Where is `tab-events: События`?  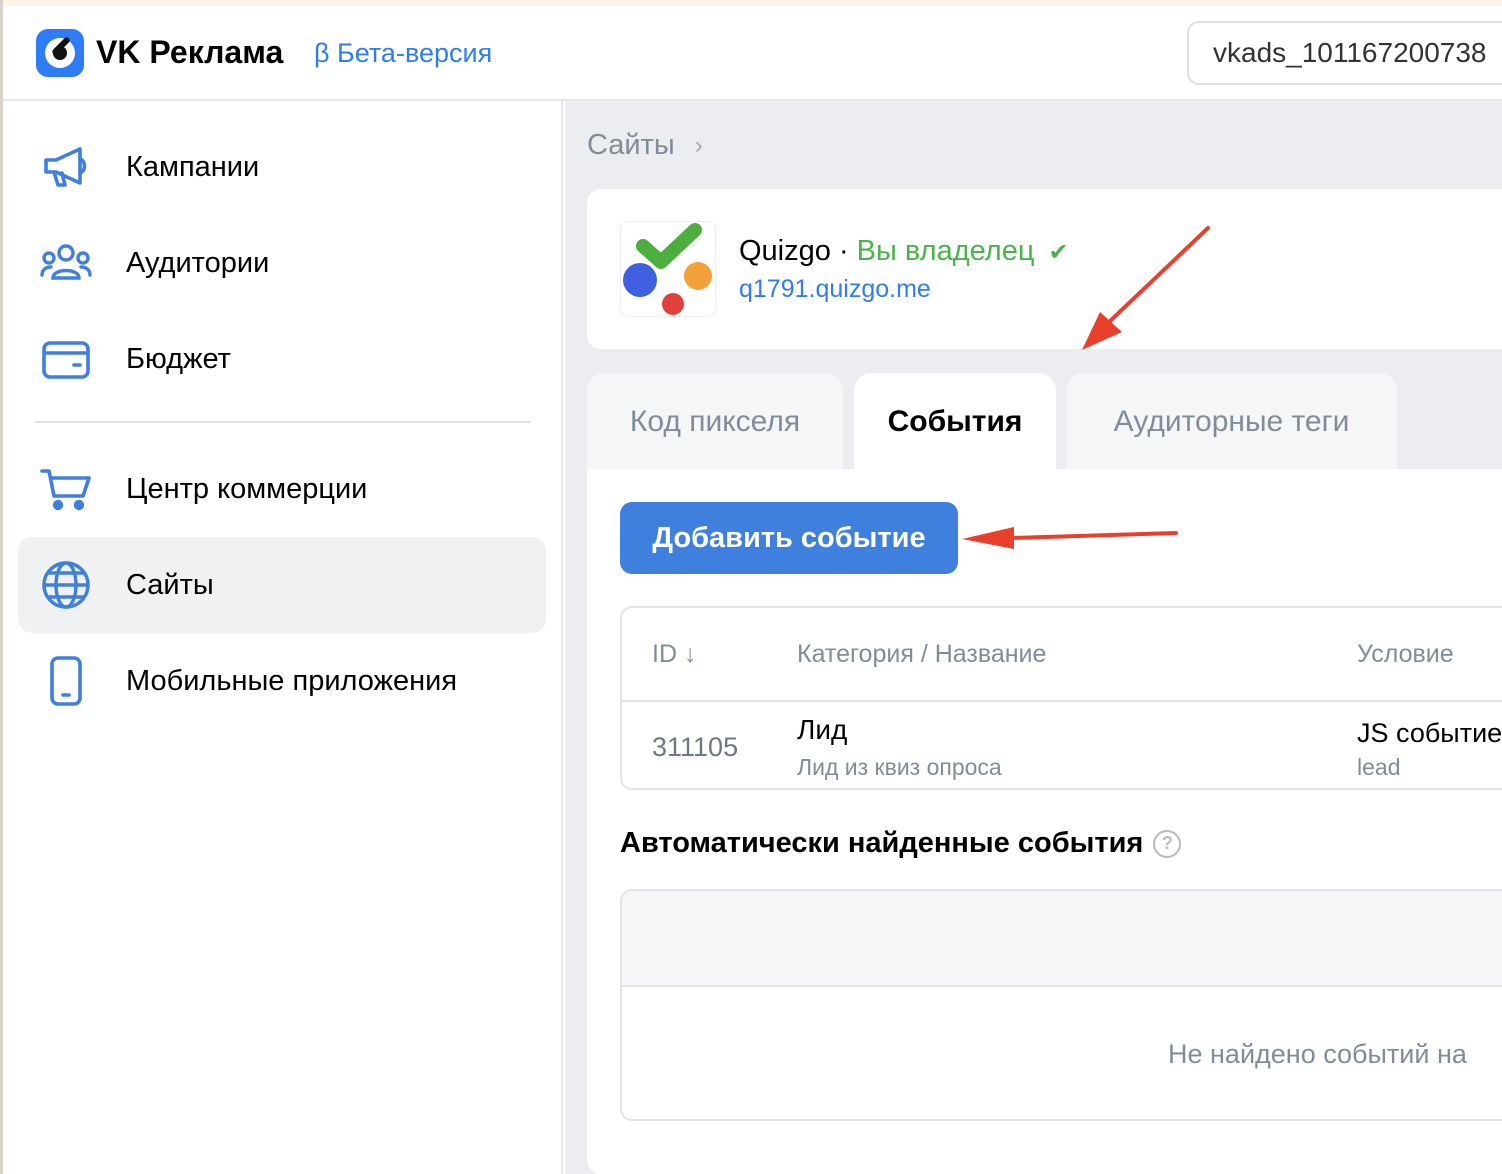 tab-events: События is located at coordinates (955, 422).